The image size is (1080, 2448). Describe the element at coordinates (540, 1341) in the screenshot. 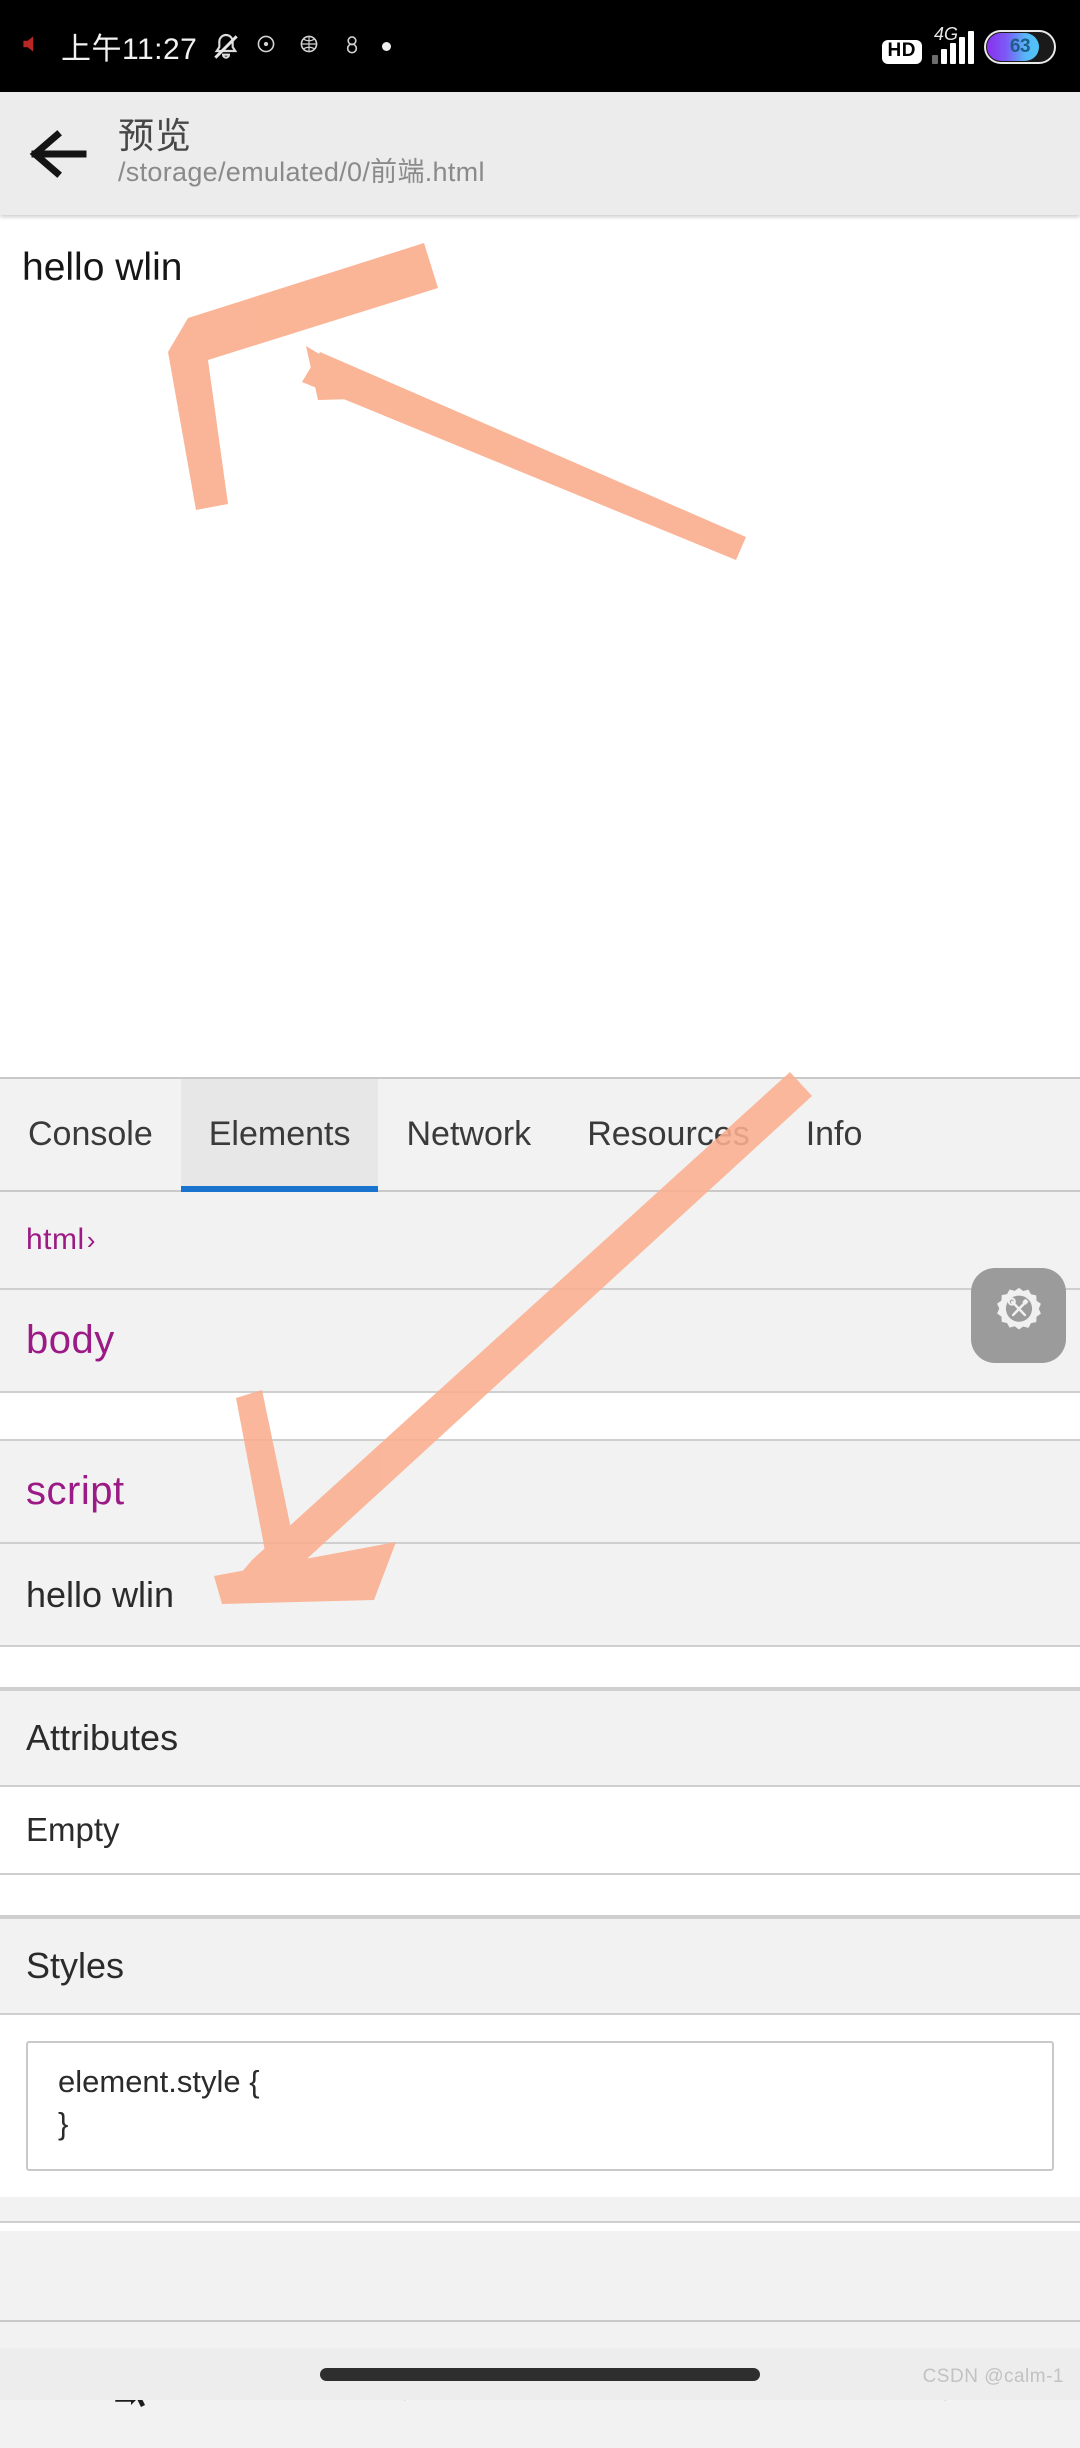

I see `dom-row-body: body` at that location.